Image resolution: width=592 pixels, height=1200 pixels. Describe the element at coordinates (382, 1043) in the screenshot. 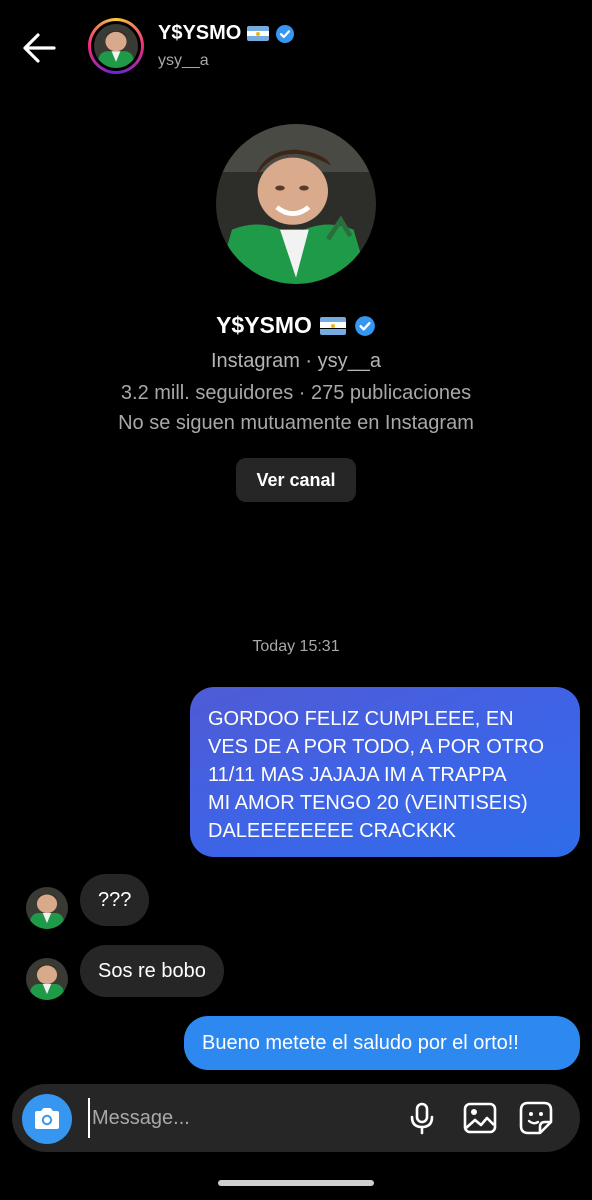

I see `outgoing-message: Bueno metete el saludo por el orto!!` at that location.